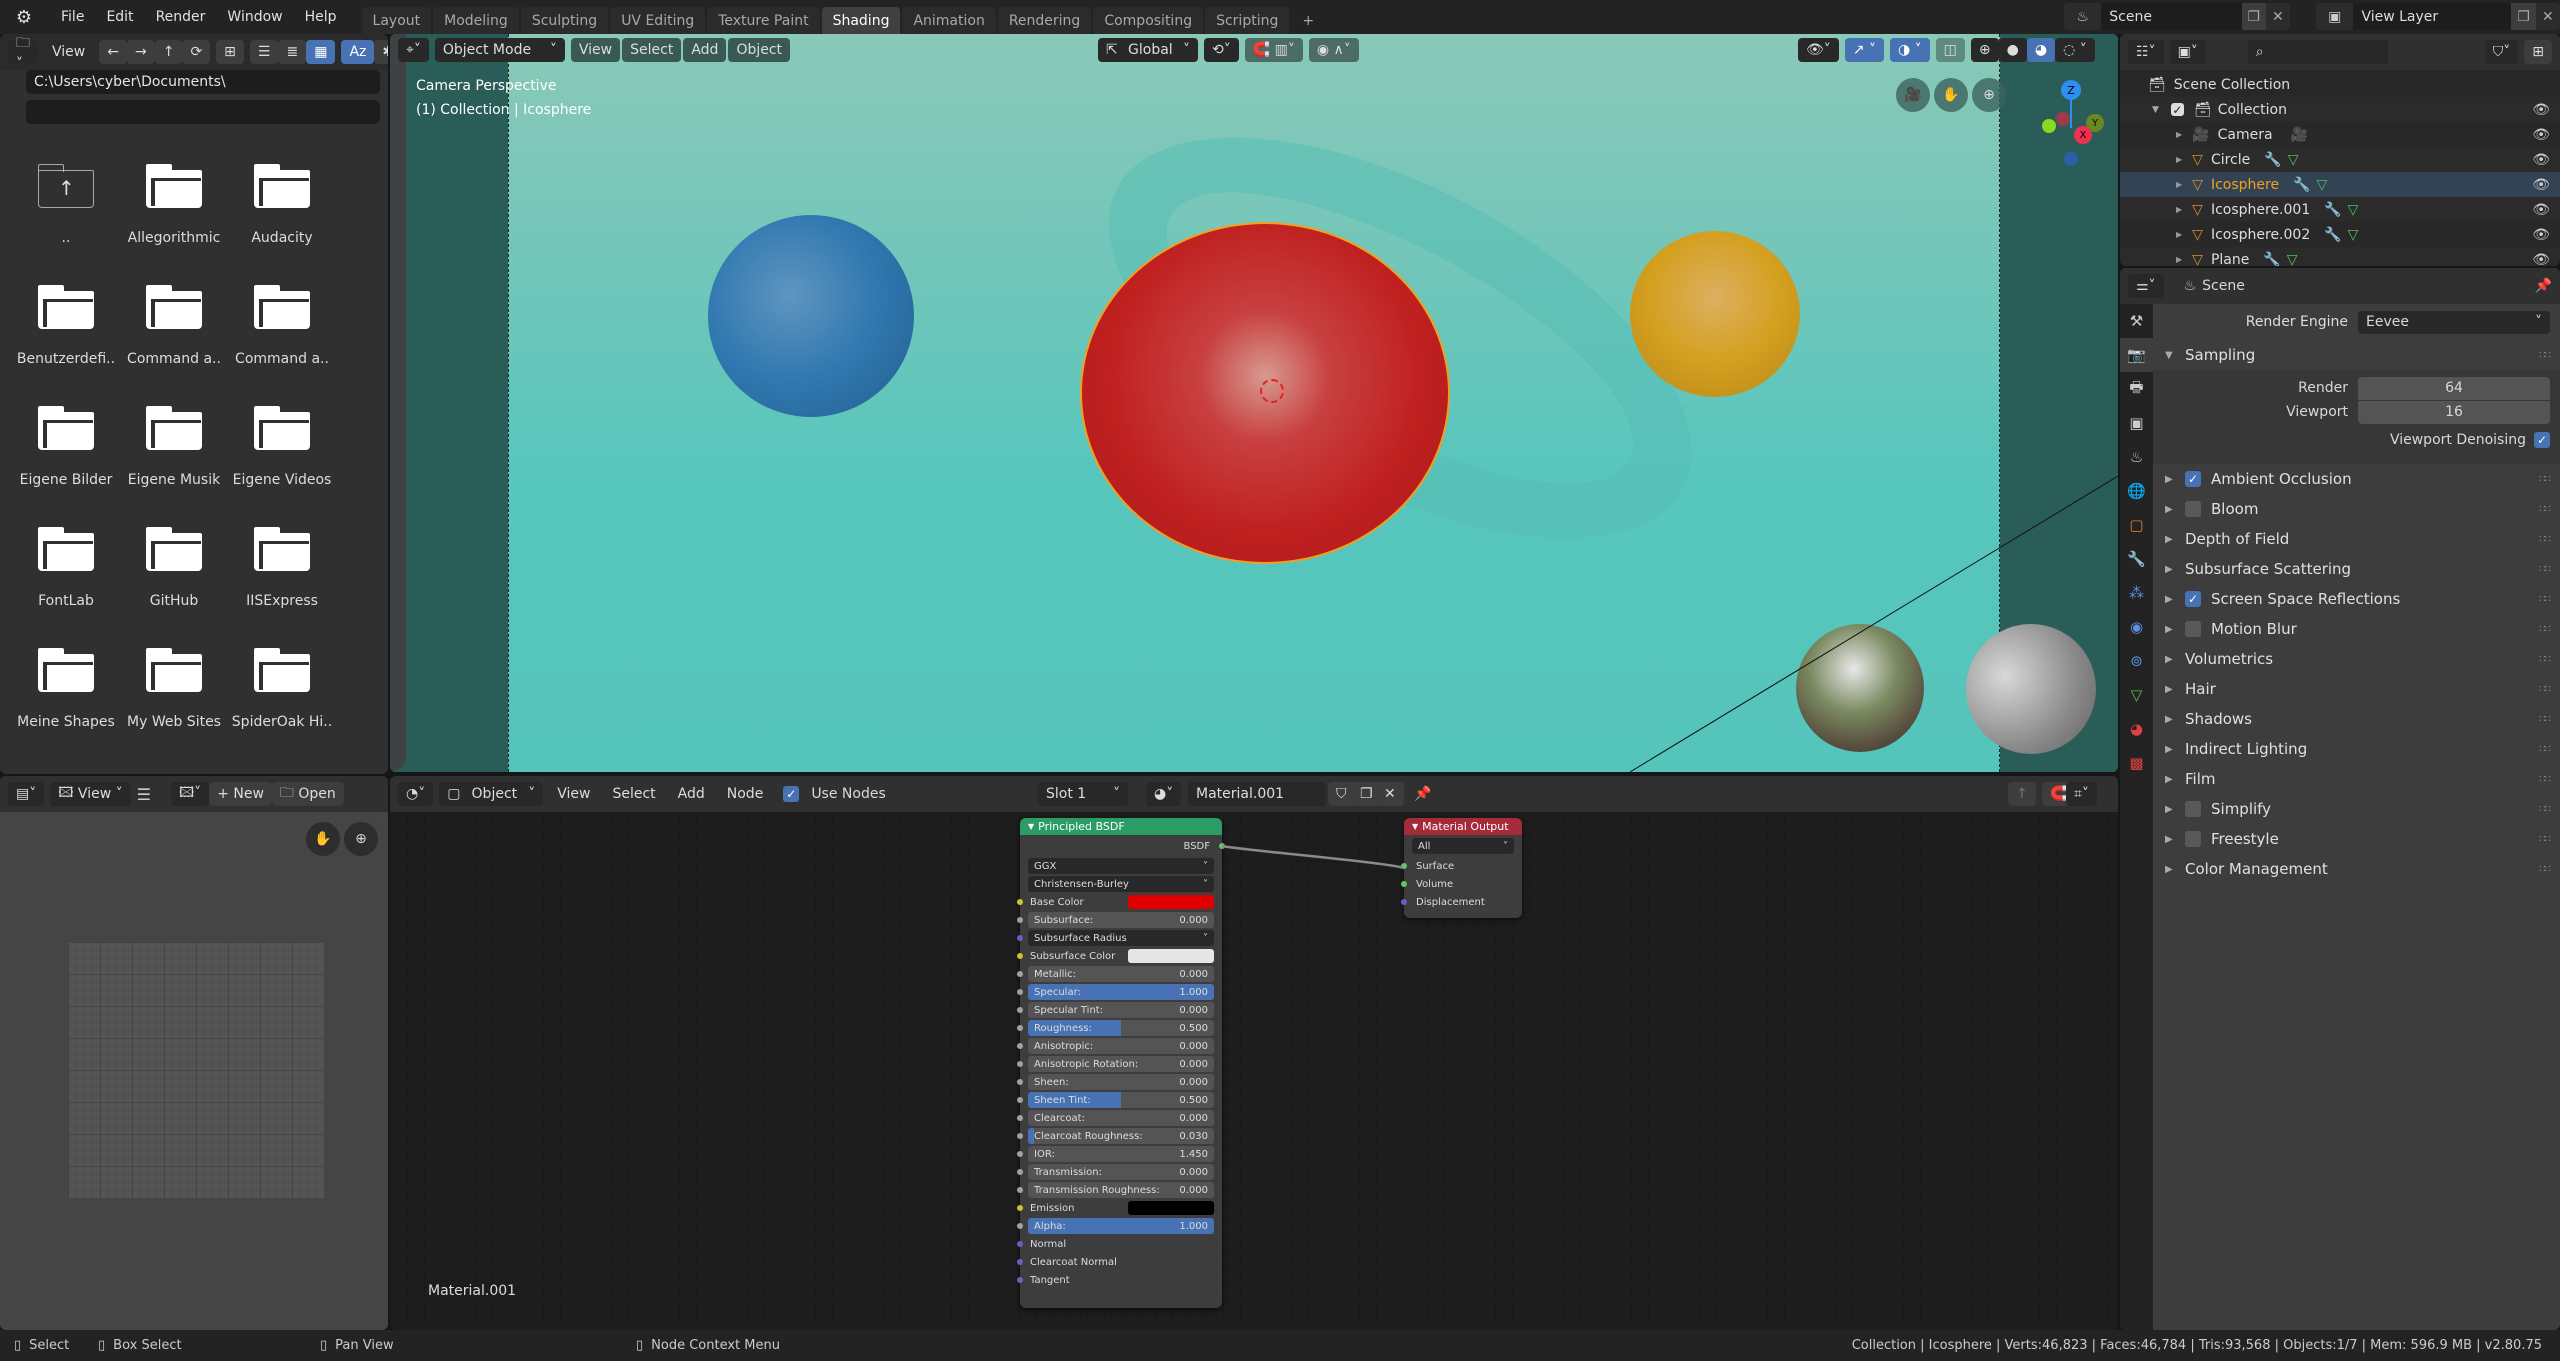 This screenshot has width=2560, height=1361. Describe the element at coordinates (2523, 16) in the screenshot. I see `new-view-layer-icon: ❐` at that location.